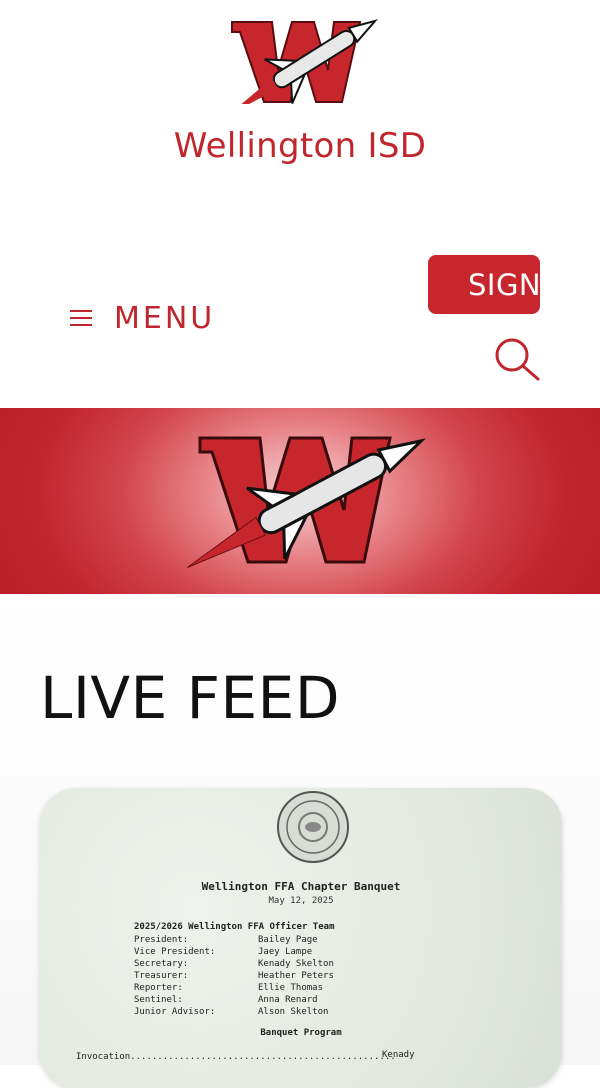  What do you see at coordinates (301, 886) in the screenshot?
I see `post-doc-title: Wellington FFA Chapter Banquet` at bounding box center [301, 886].